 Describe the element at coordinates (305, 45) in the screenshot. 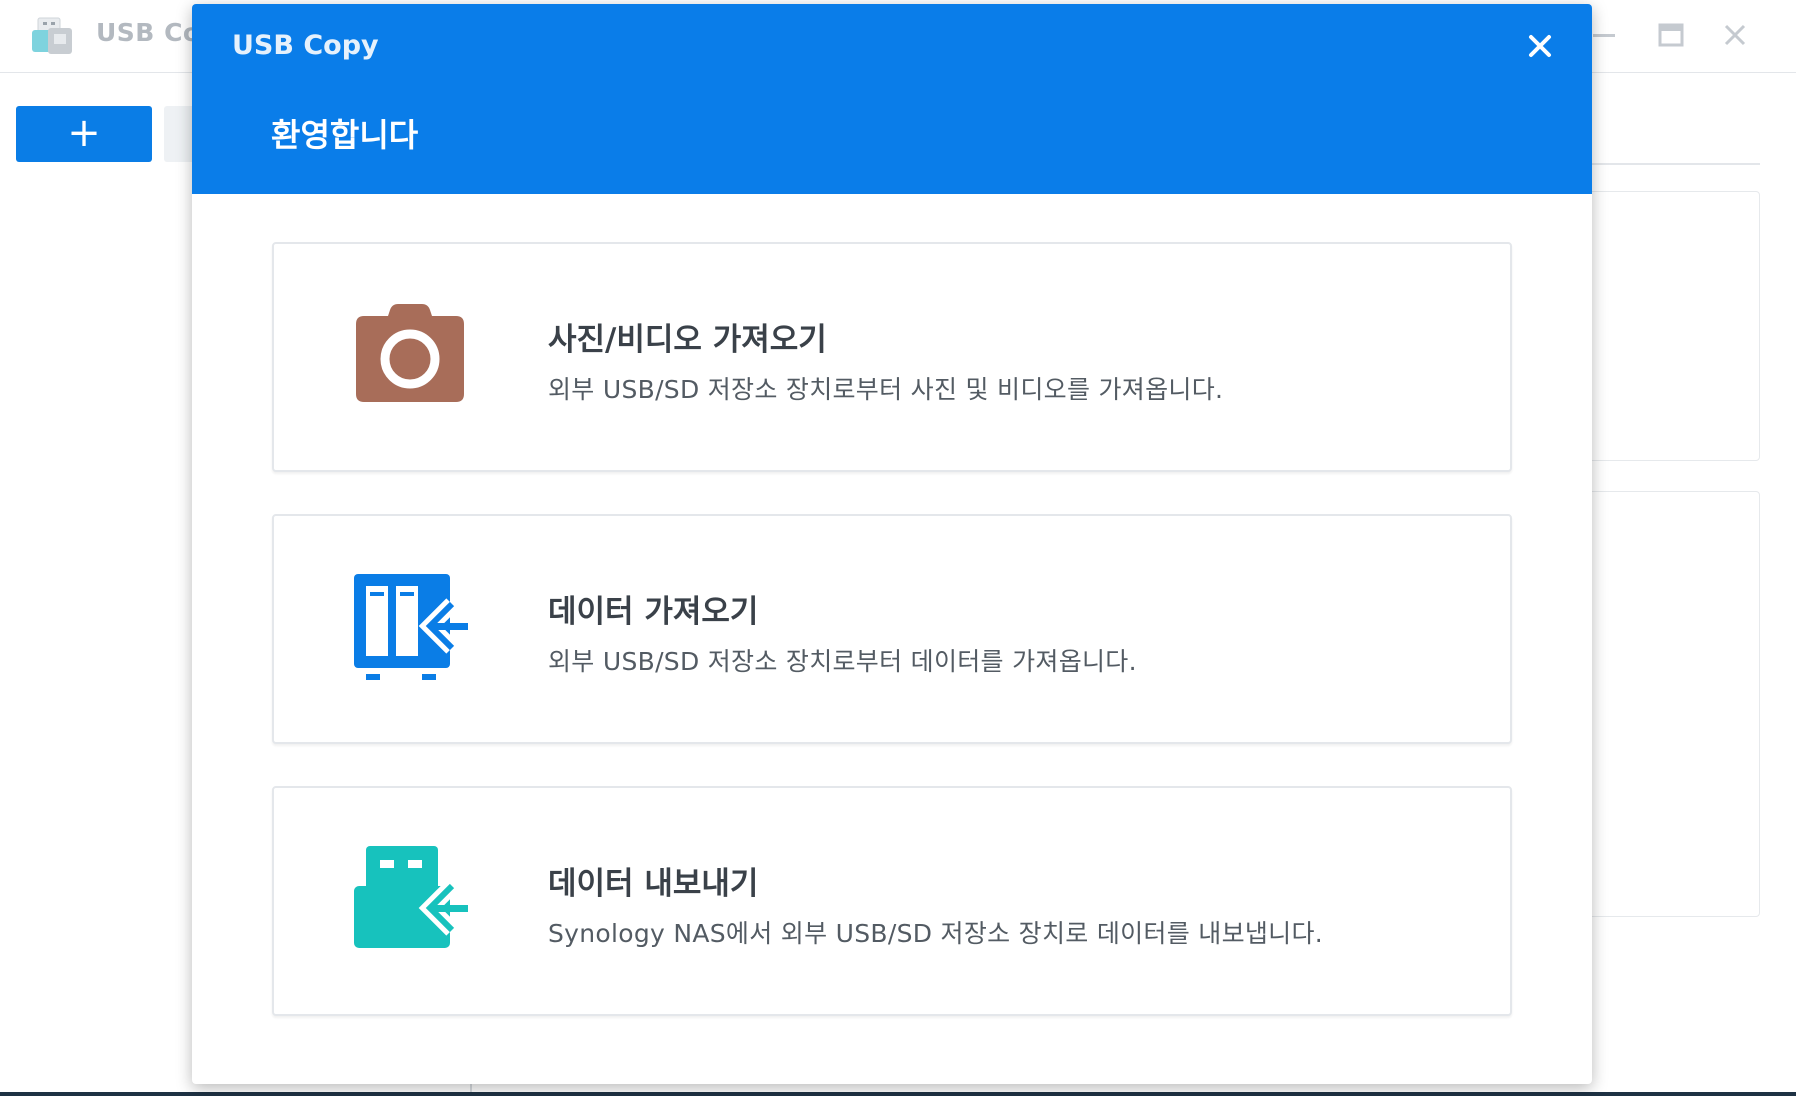

I see `dialog-title: USB Copy` at that location.